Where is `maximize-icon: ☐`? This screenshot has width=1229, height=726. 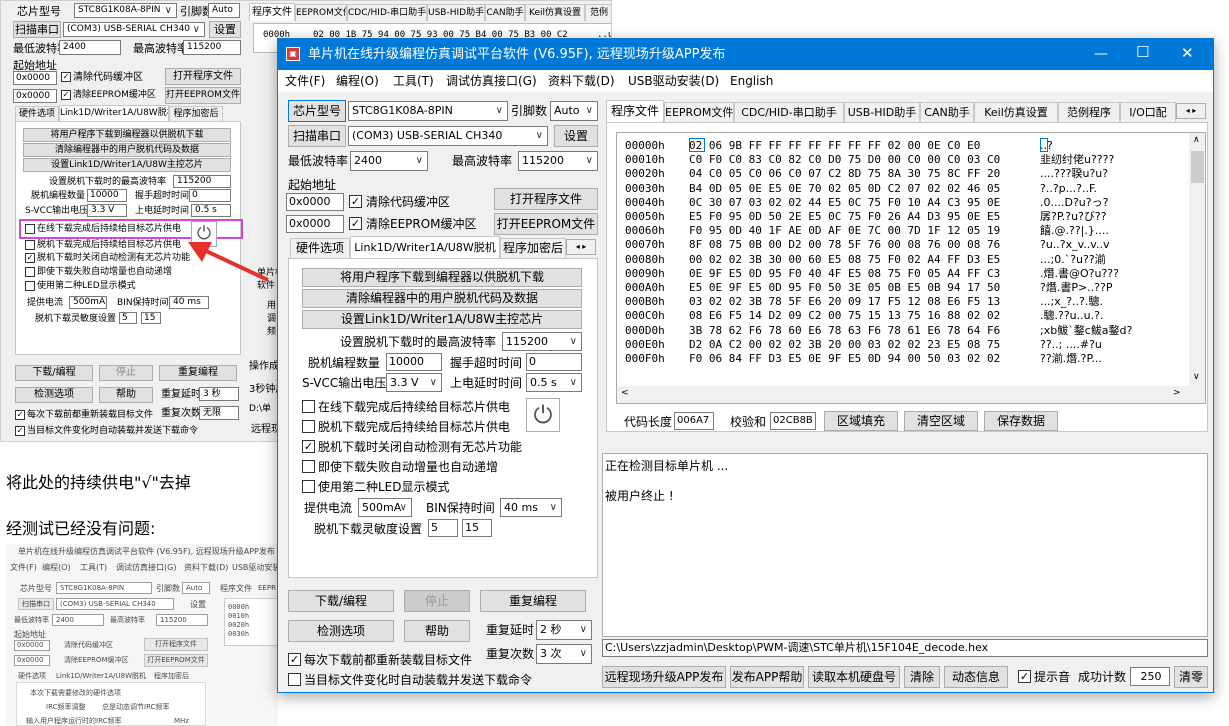
maximize-icon: ☐ is located at coordinates (1142, 52).